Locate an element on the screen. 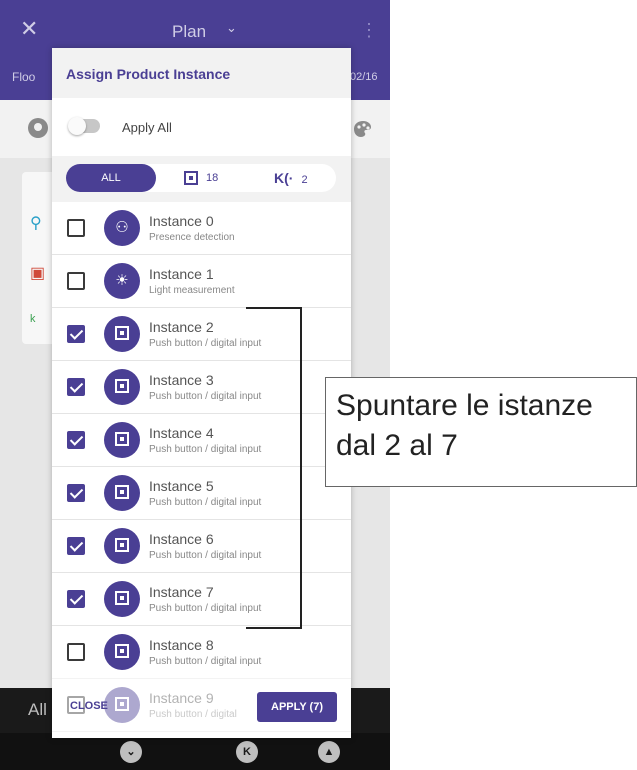  tab-all: ALL is located at coordinates (111, 178).